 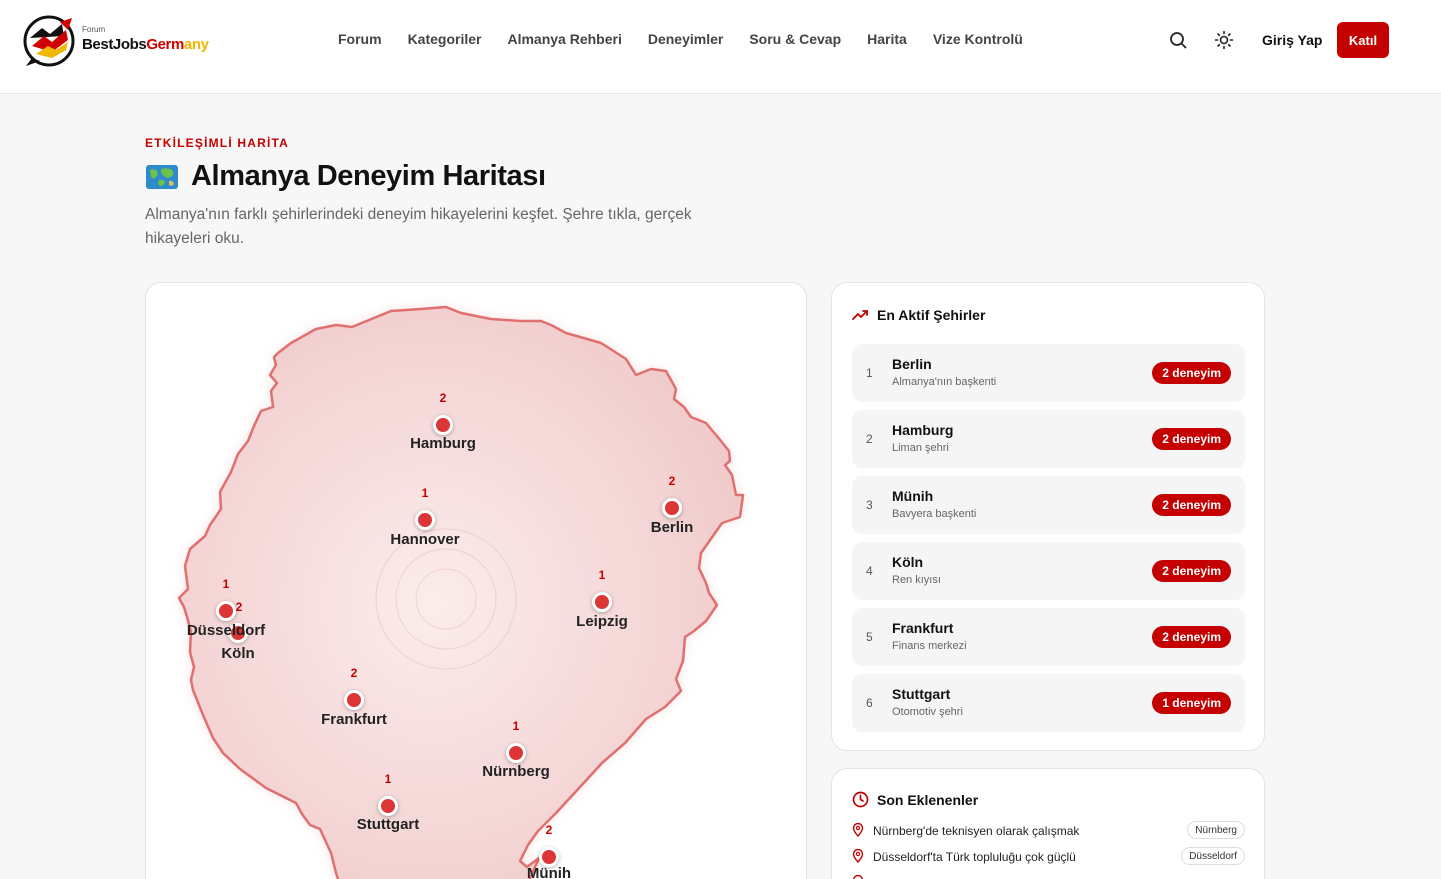 I want to click on city-count-leipzig: 1, so click(x=602, y=575).